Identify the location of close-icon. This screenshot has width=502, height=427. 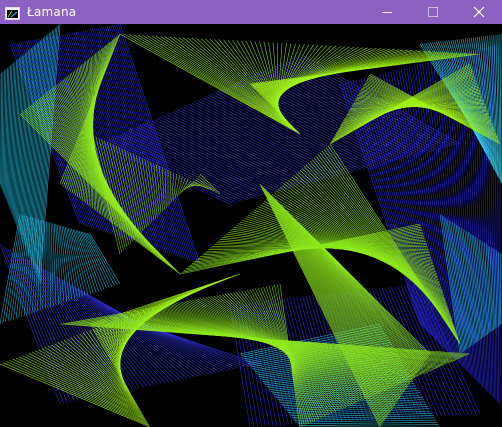
(479, 12).